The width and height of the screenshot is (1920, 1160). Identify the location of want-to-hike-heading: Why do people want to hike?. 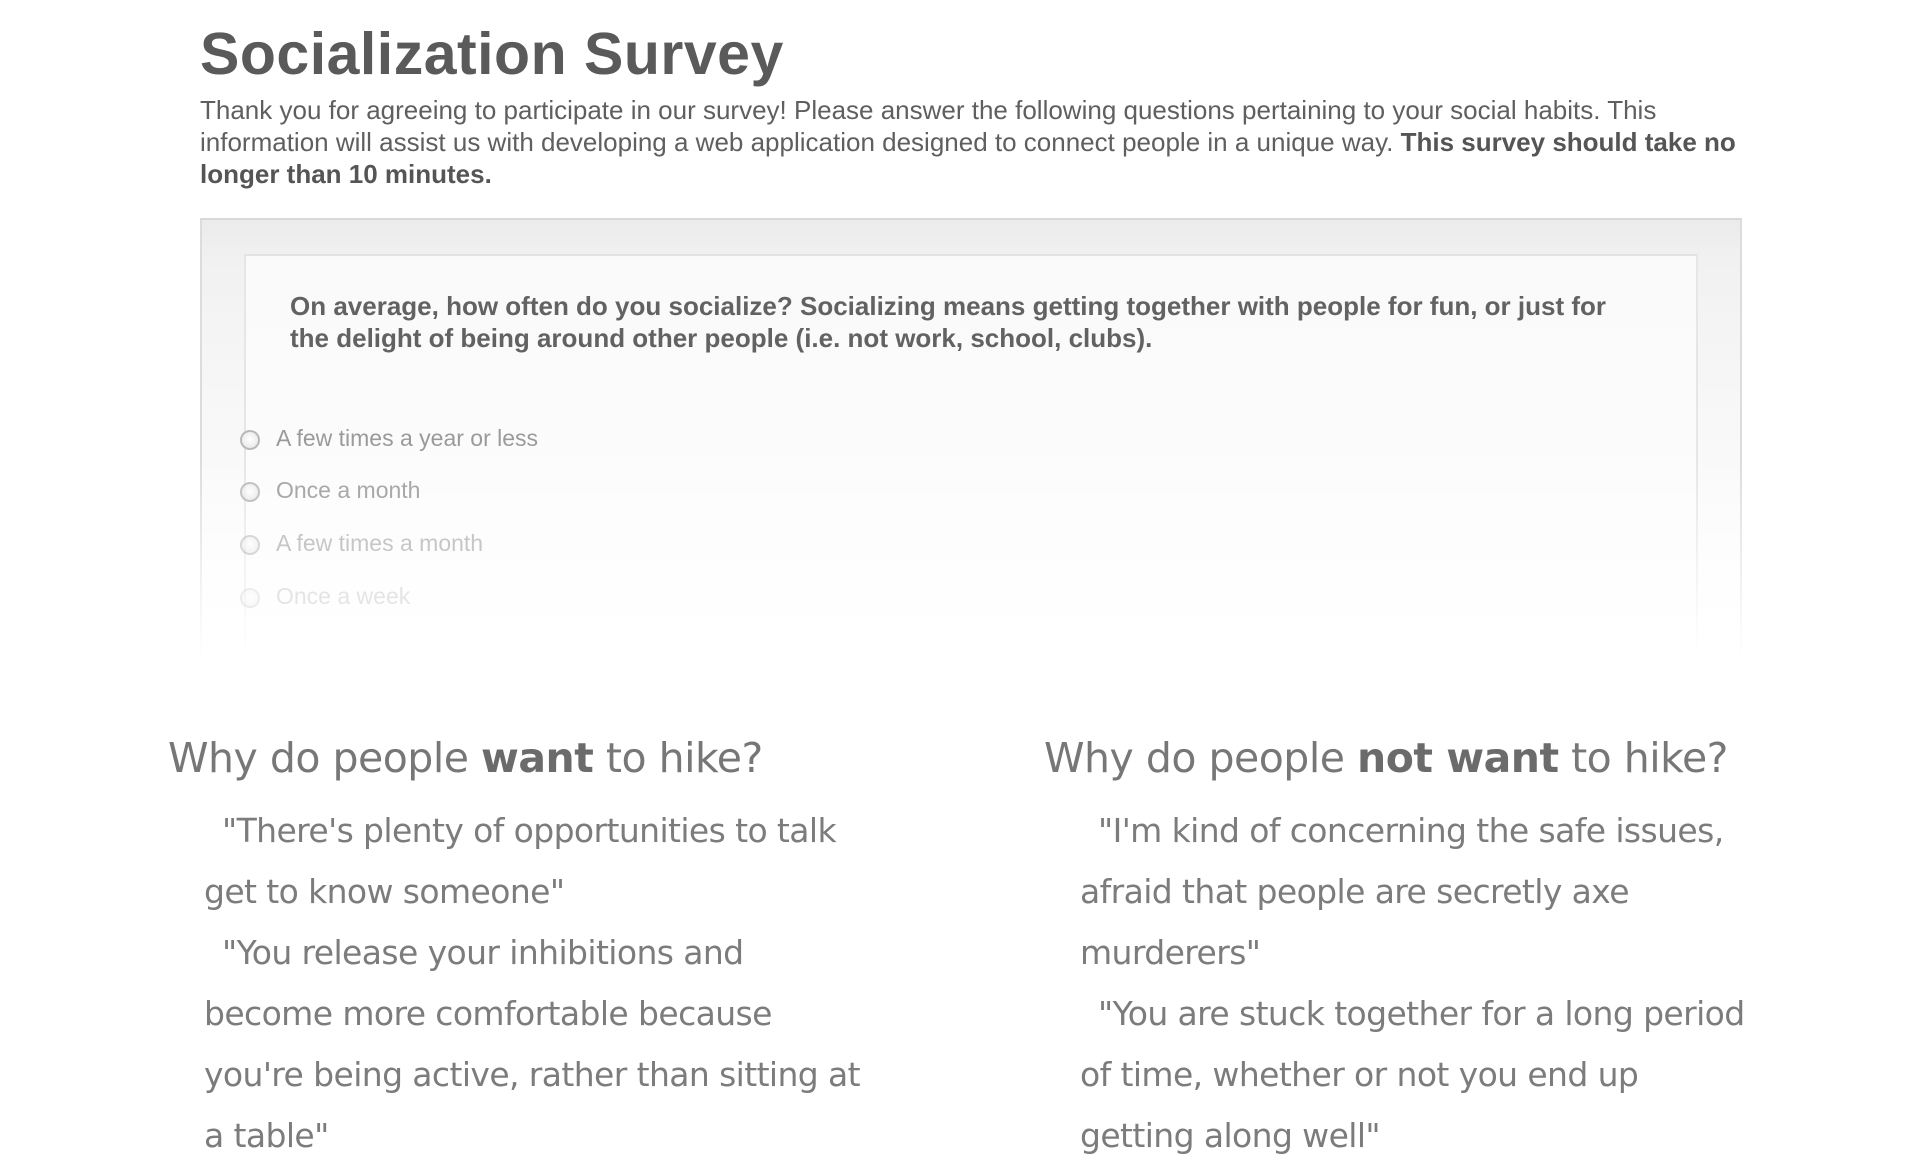
(528, 758).